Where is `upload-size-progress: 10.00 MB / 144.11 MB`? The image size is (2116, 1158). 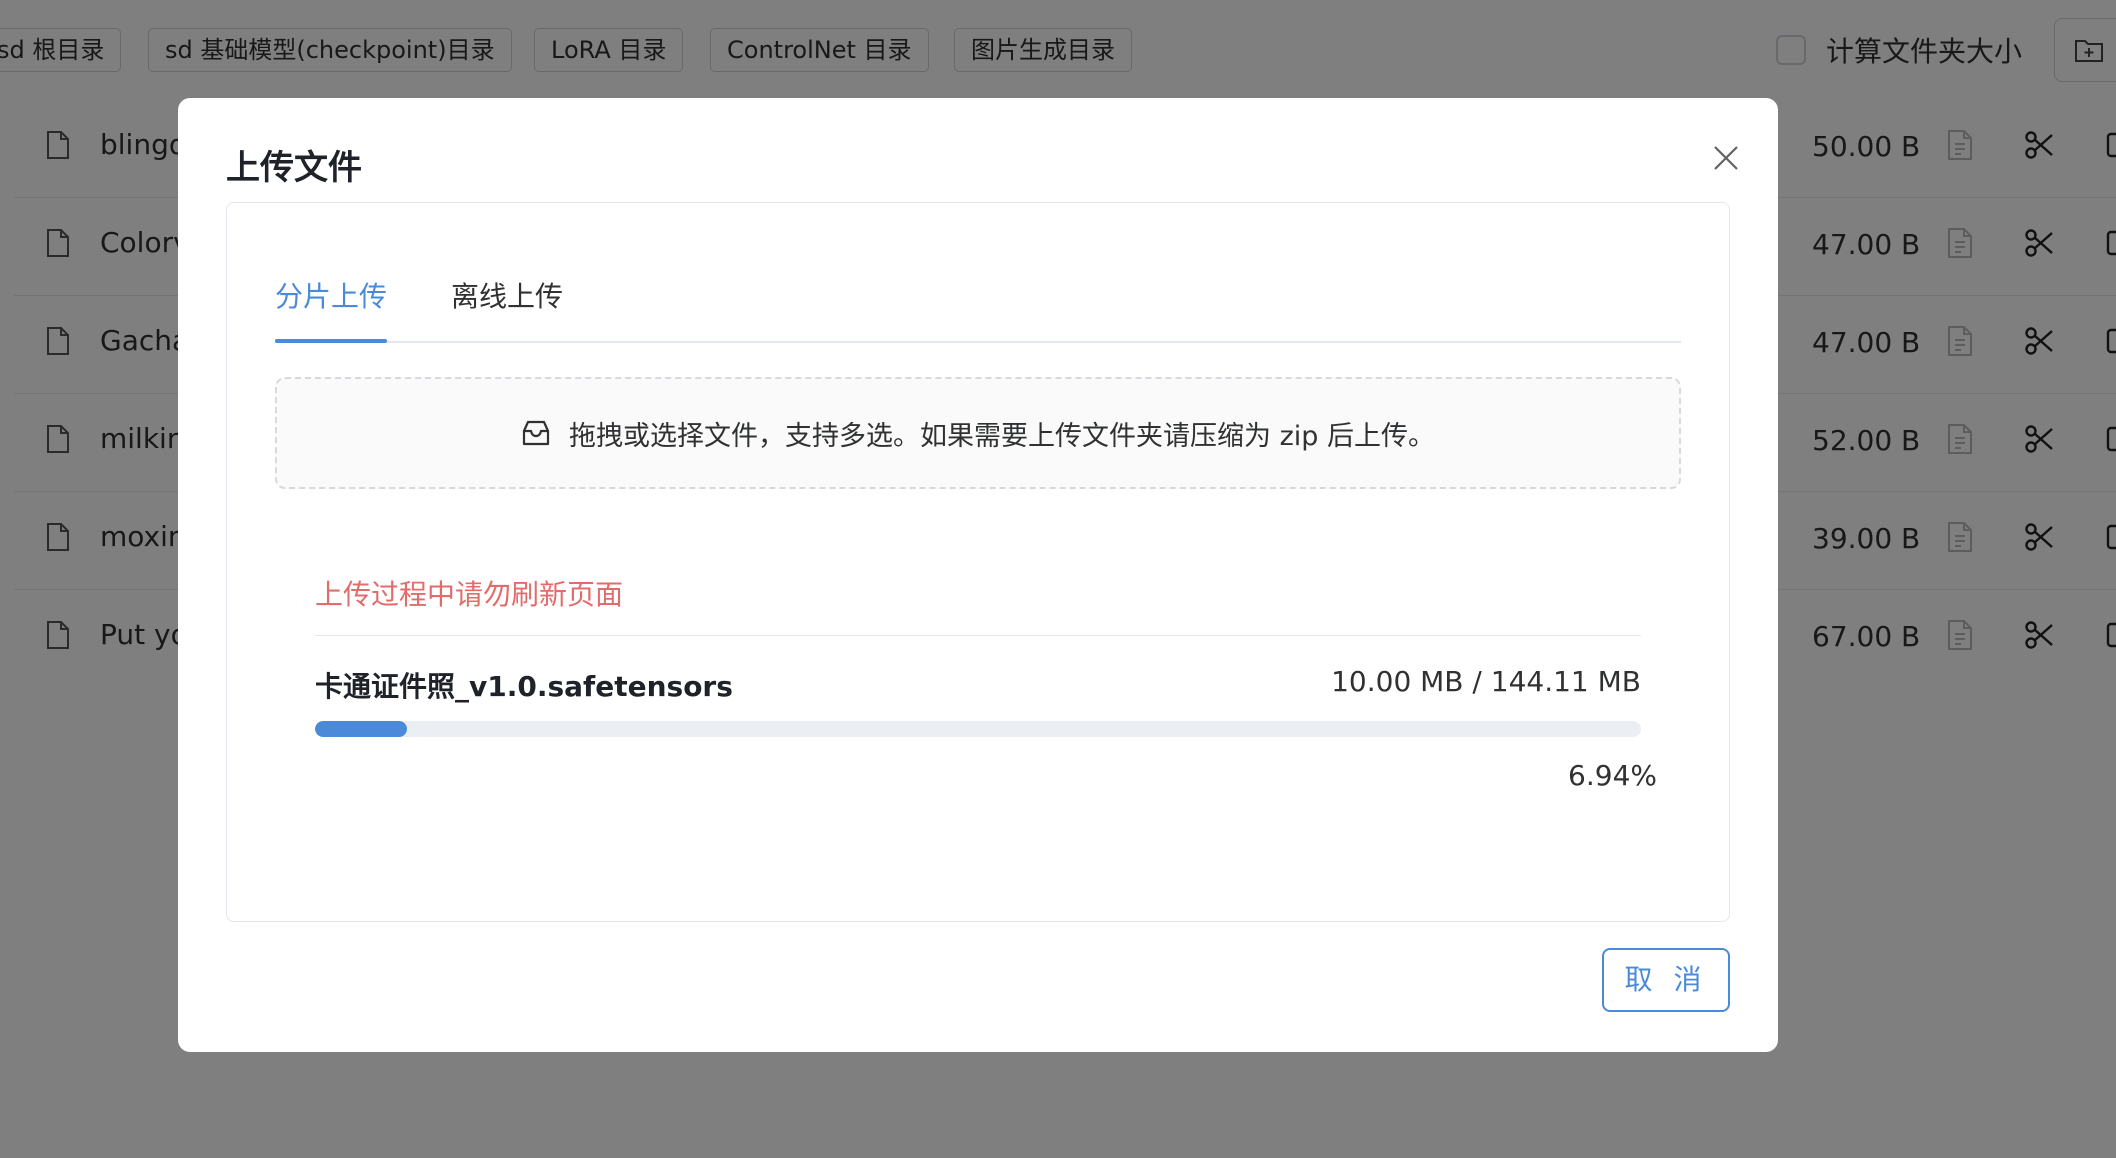 upload-size-progress: 10.00 MB / 144.11 MB is located at coordinates (1486, 681).